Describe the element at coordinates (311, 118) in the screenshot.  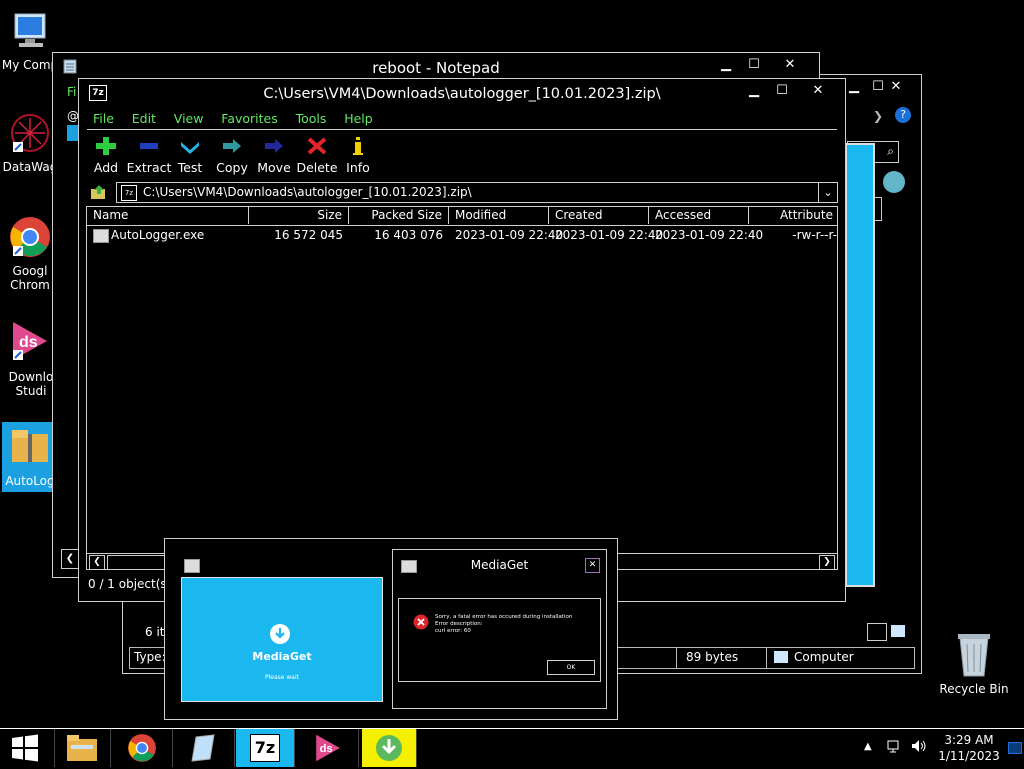
I see `menu-tools: Tools` at that location.